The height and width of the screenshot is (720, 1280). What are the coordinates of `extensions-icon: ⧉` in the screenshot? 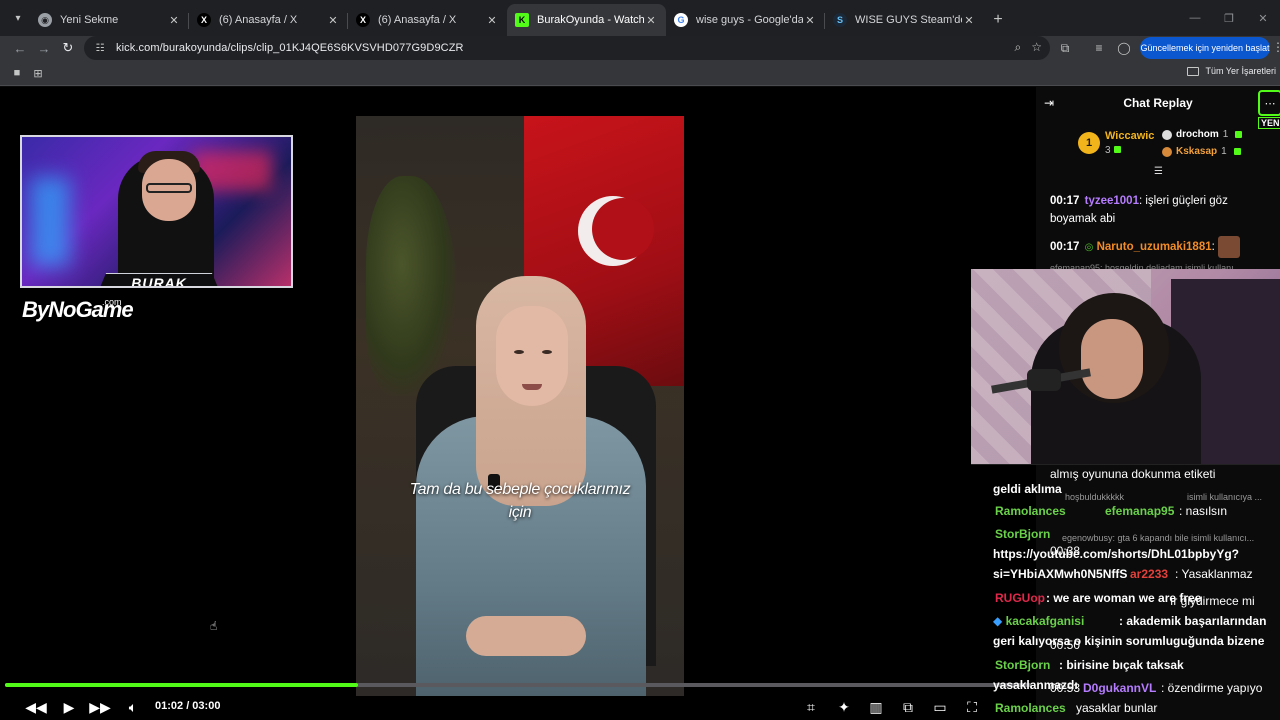 It's located at (1065, 48).